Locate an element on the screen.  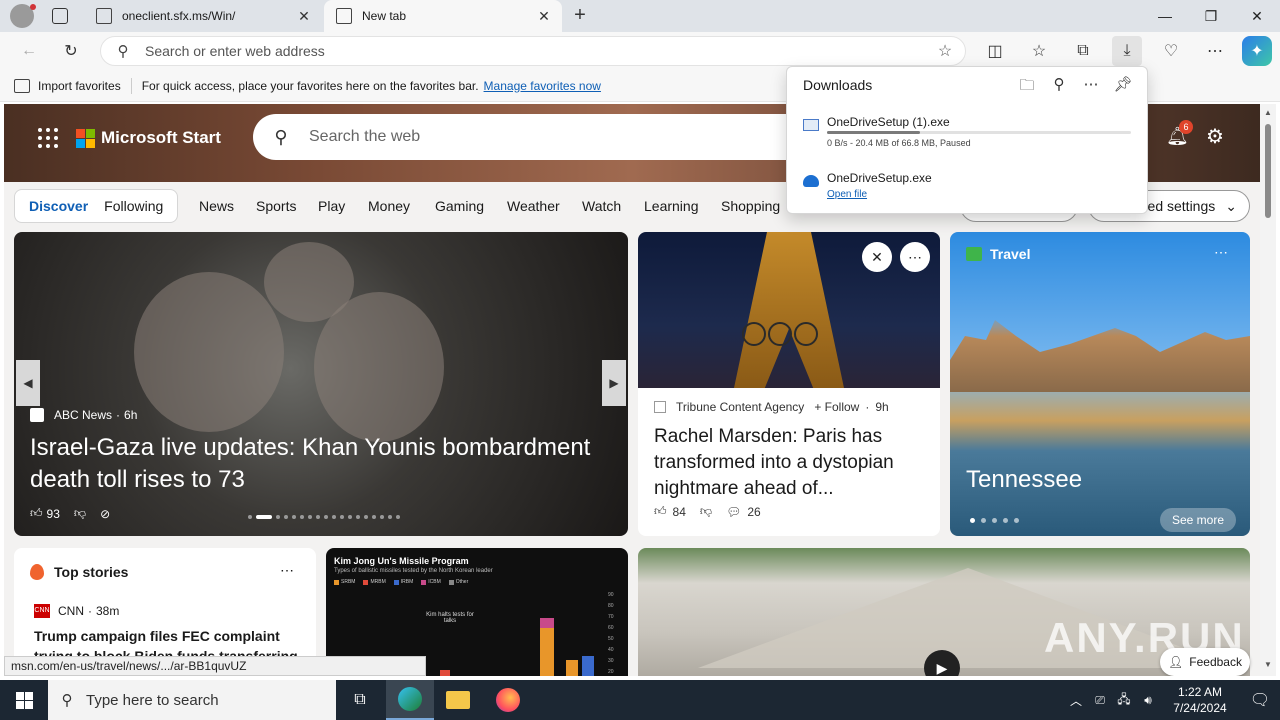
pin-icon: 📌︎ is located at coordinates (1123, 87).